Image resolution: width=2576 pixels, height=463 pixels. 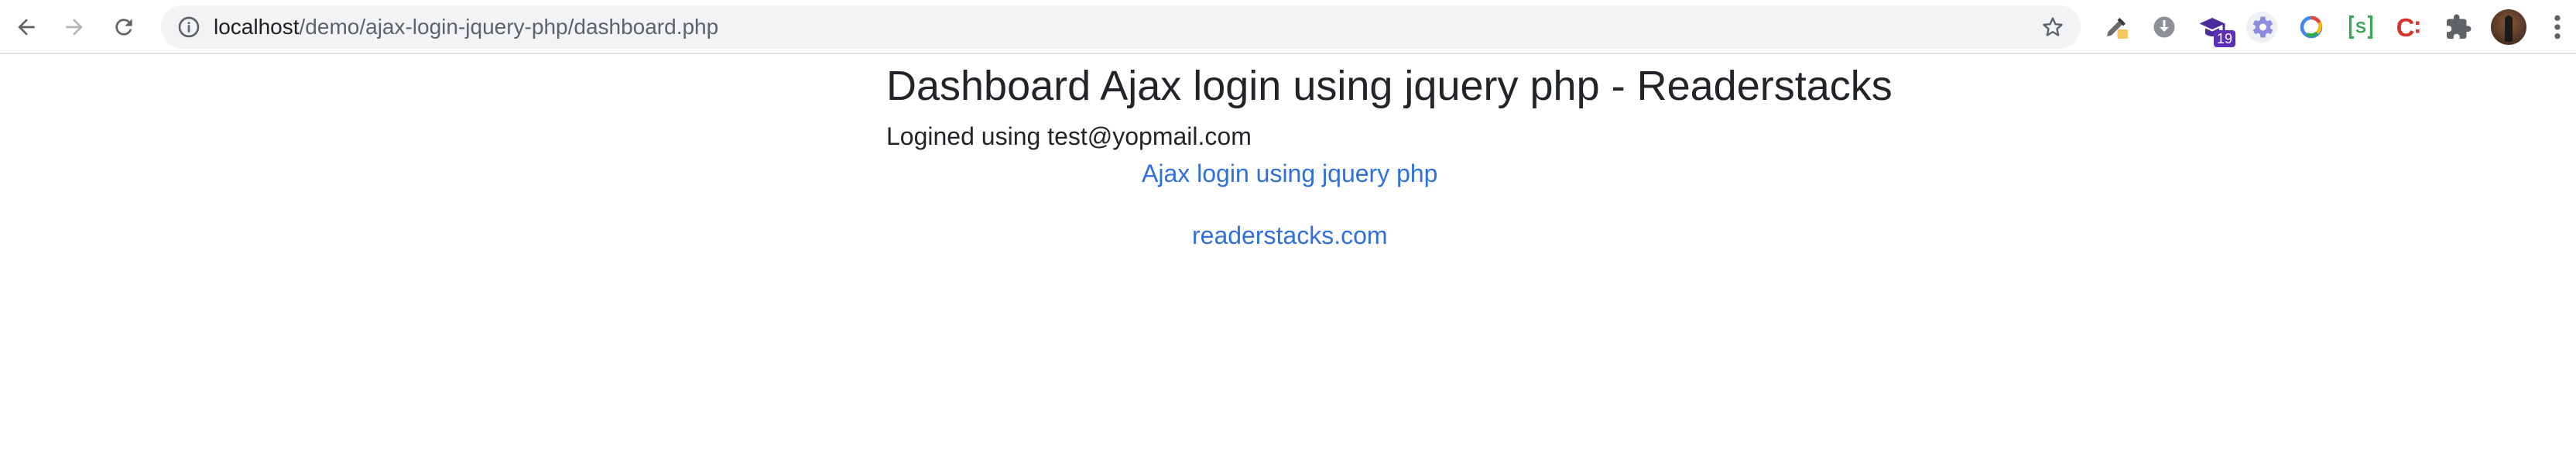 I want to click on gear-icon, so click(x=2262, y=27).